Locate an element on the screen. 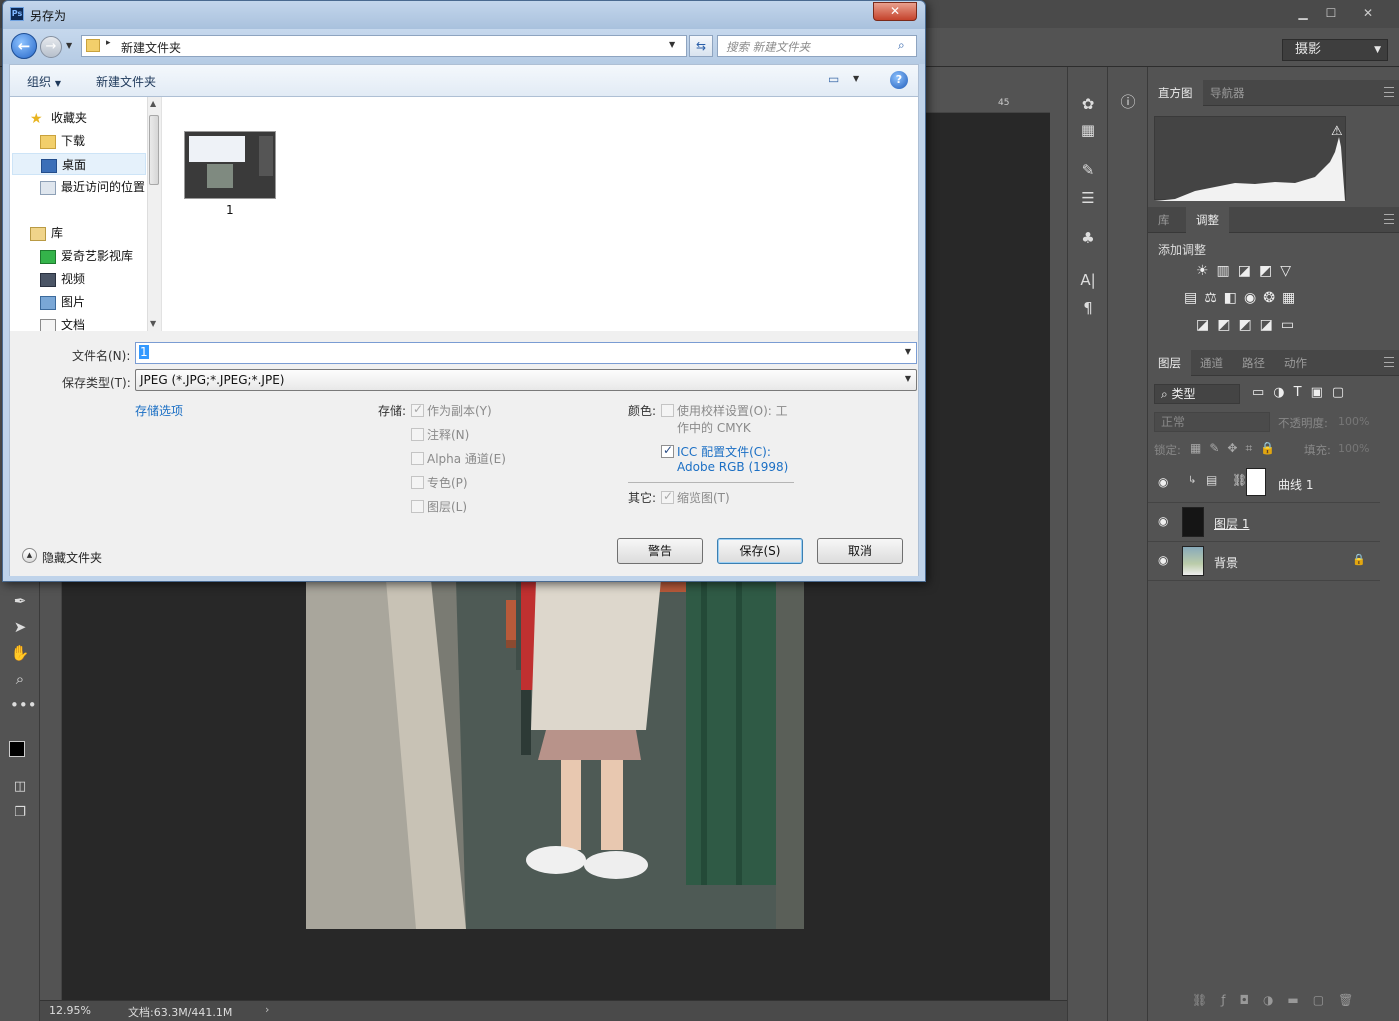 The image size is (1399, 1021). tab-channels: 通道 is located at coordinates (1211, 363).